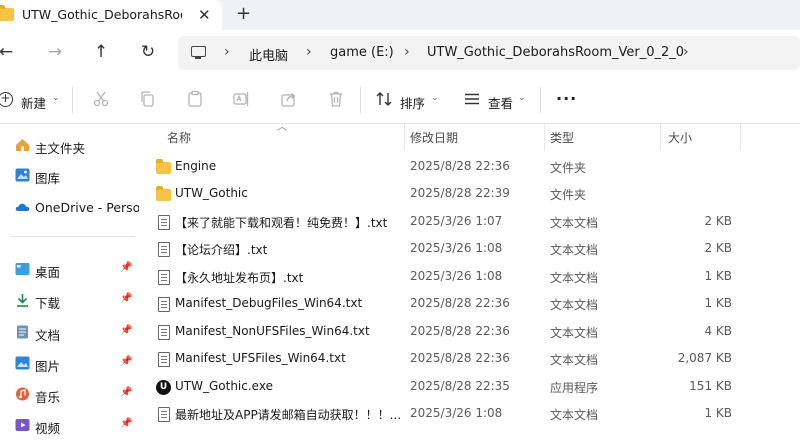 This screenshot has width=800, height=444. I want to click on breadcrumb-drive: game (E:), so click(362, 52).